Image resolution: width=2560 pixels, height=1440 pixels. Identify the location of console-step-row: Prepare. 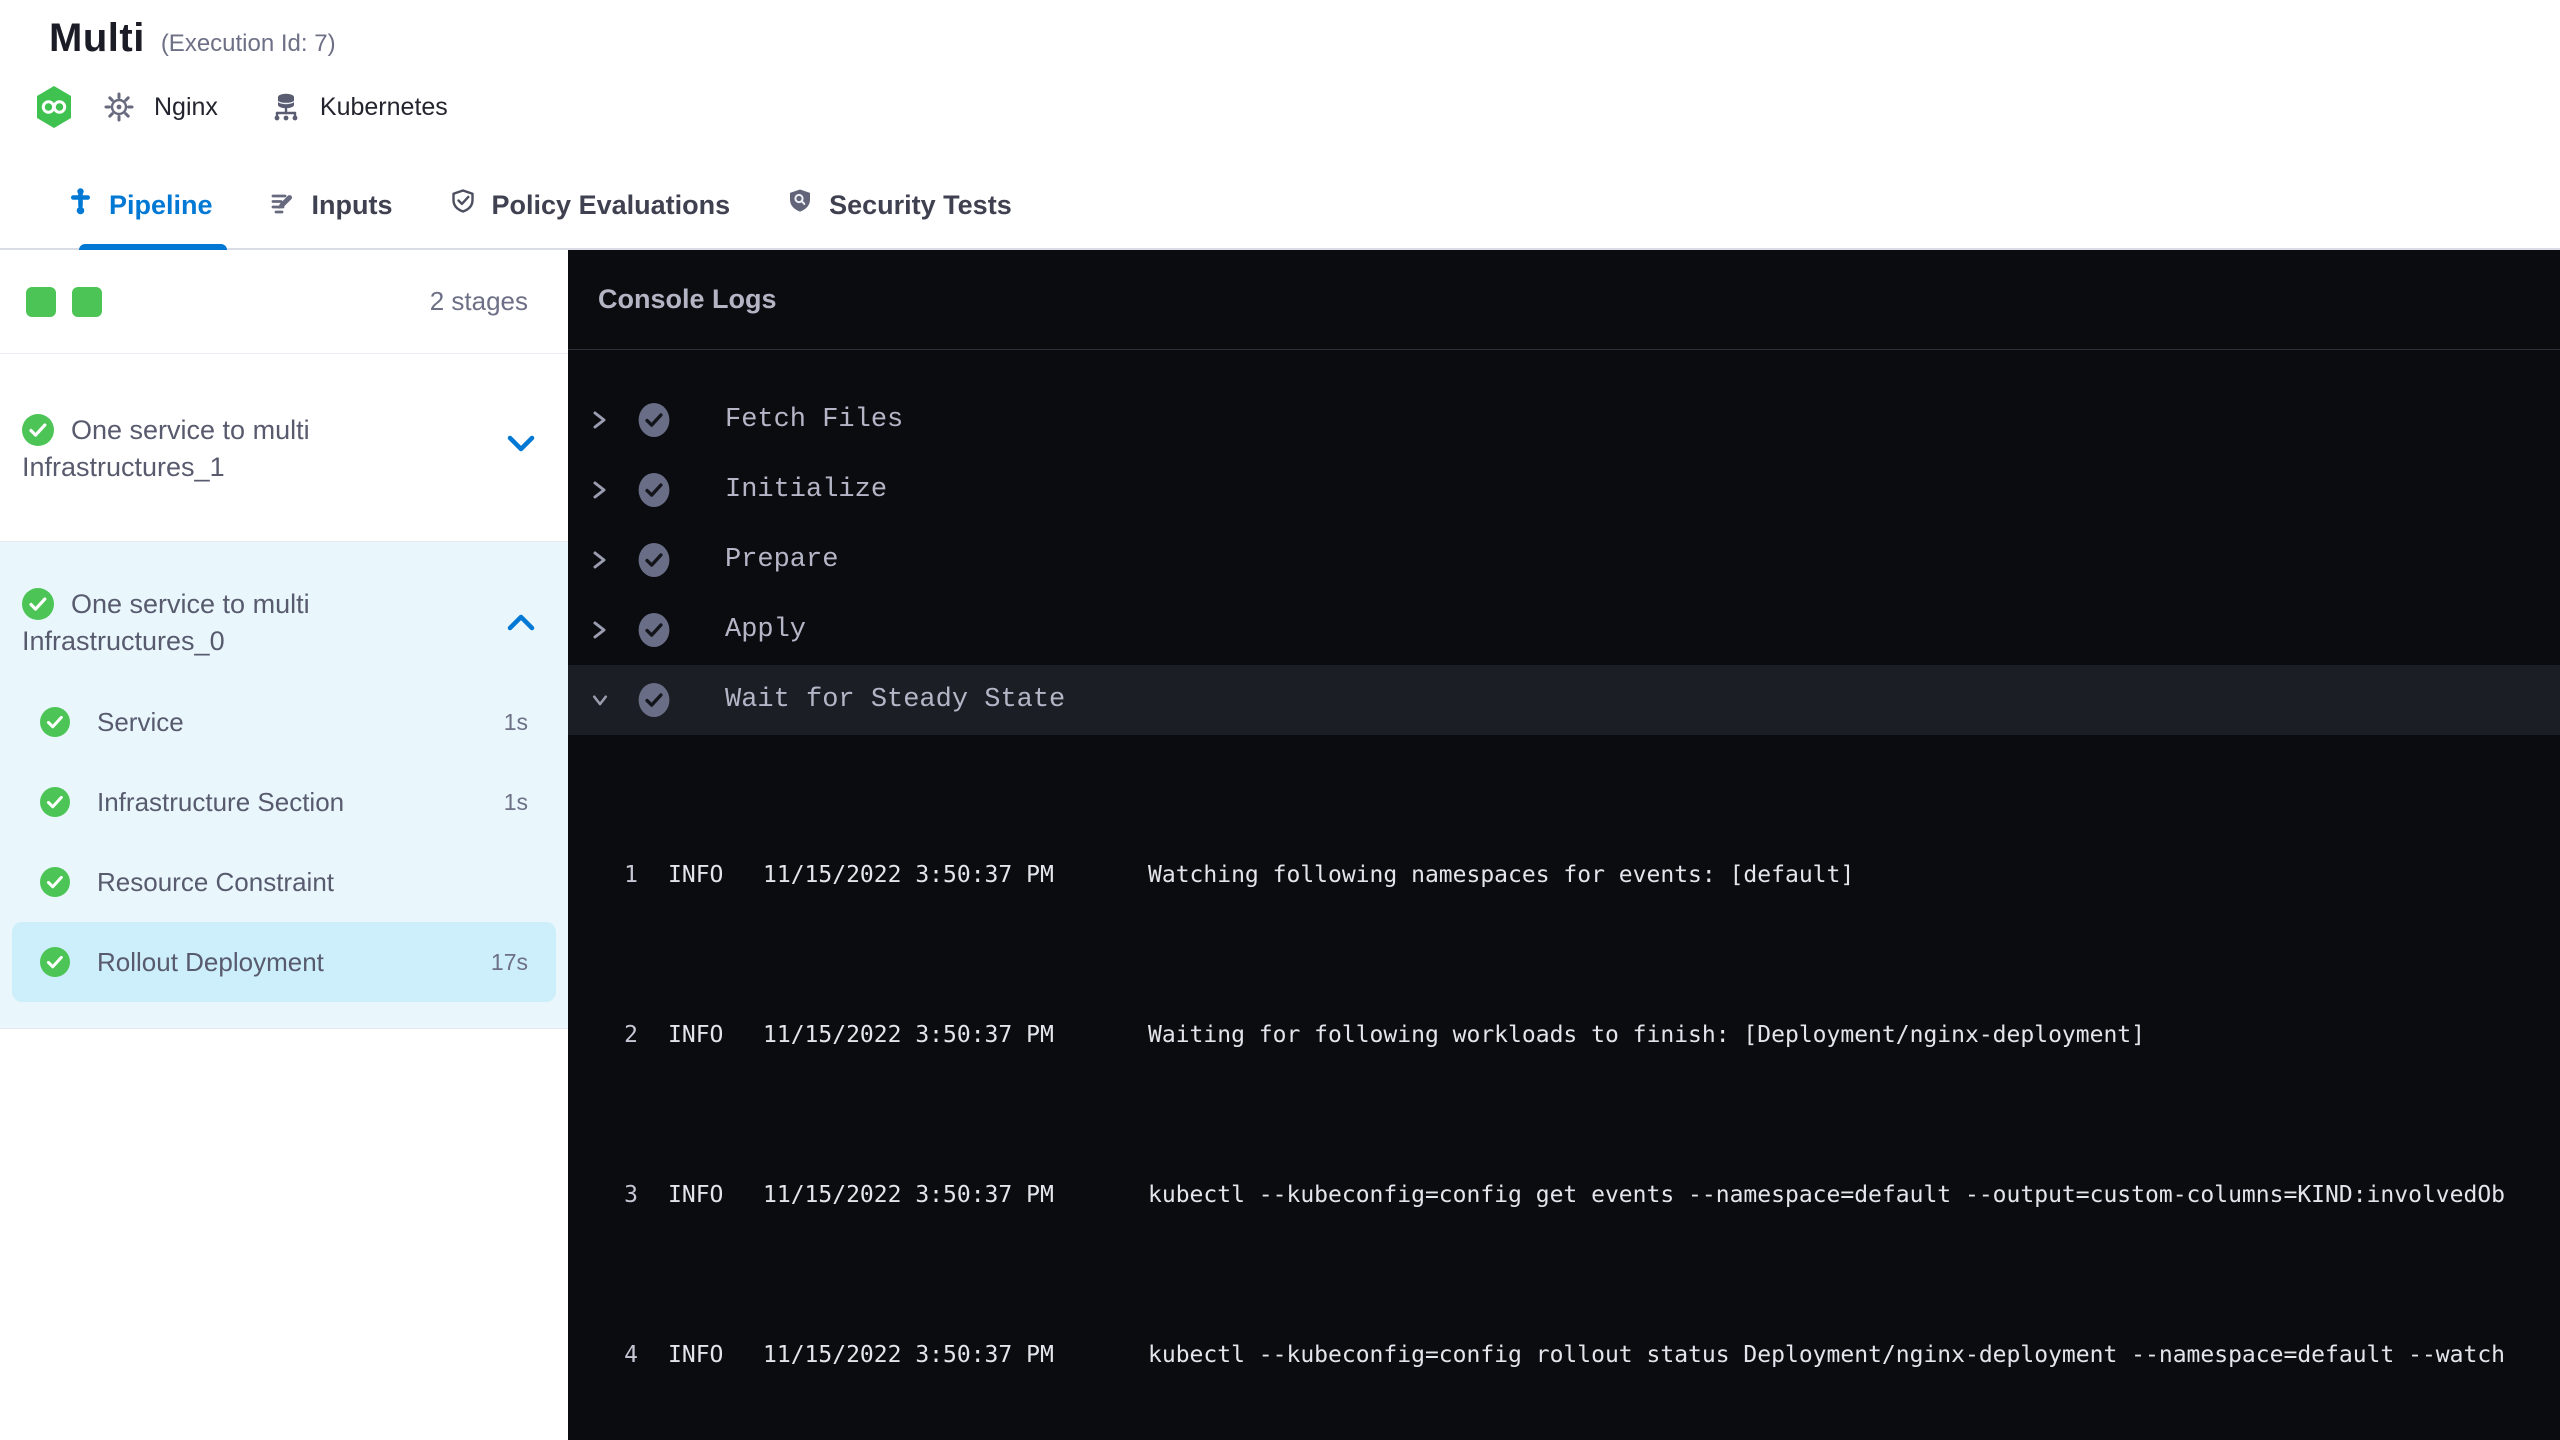
(1564, 560).